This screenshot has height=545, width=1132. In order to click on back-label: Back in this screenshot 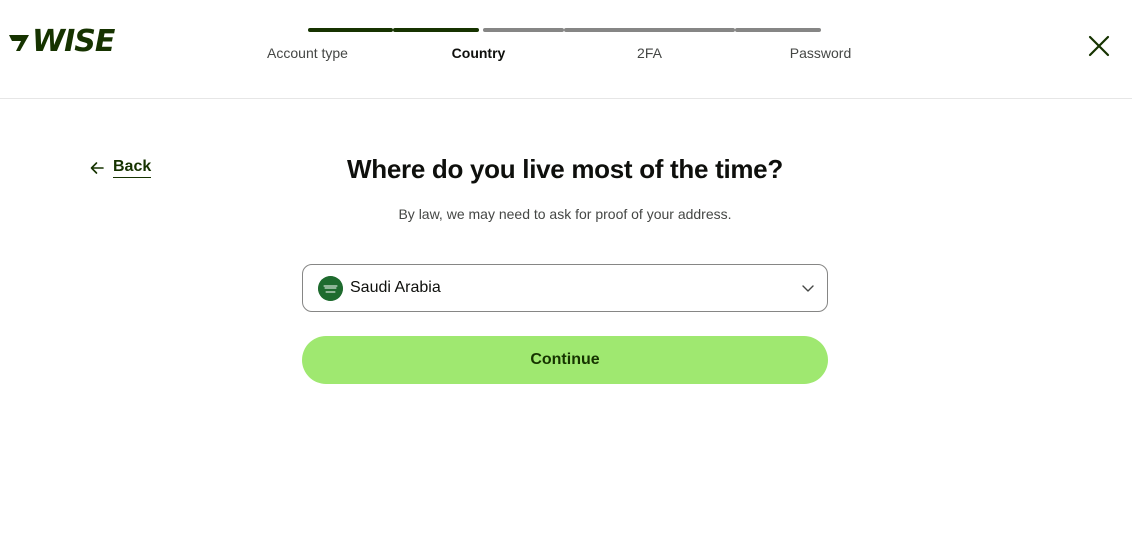, I will do `click(132, 168)`.